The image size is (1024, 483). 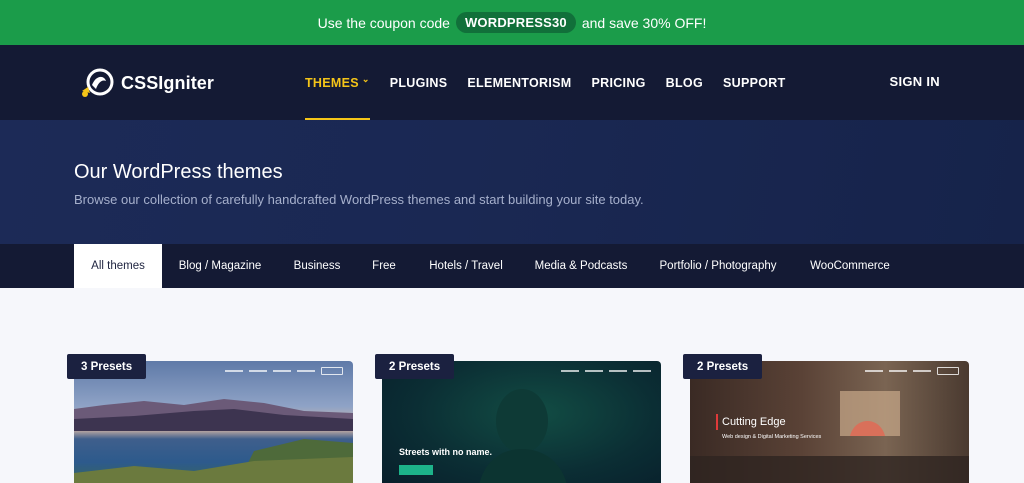 I want to click on theme-card: Streets with no name., so click(x=521, y=422).